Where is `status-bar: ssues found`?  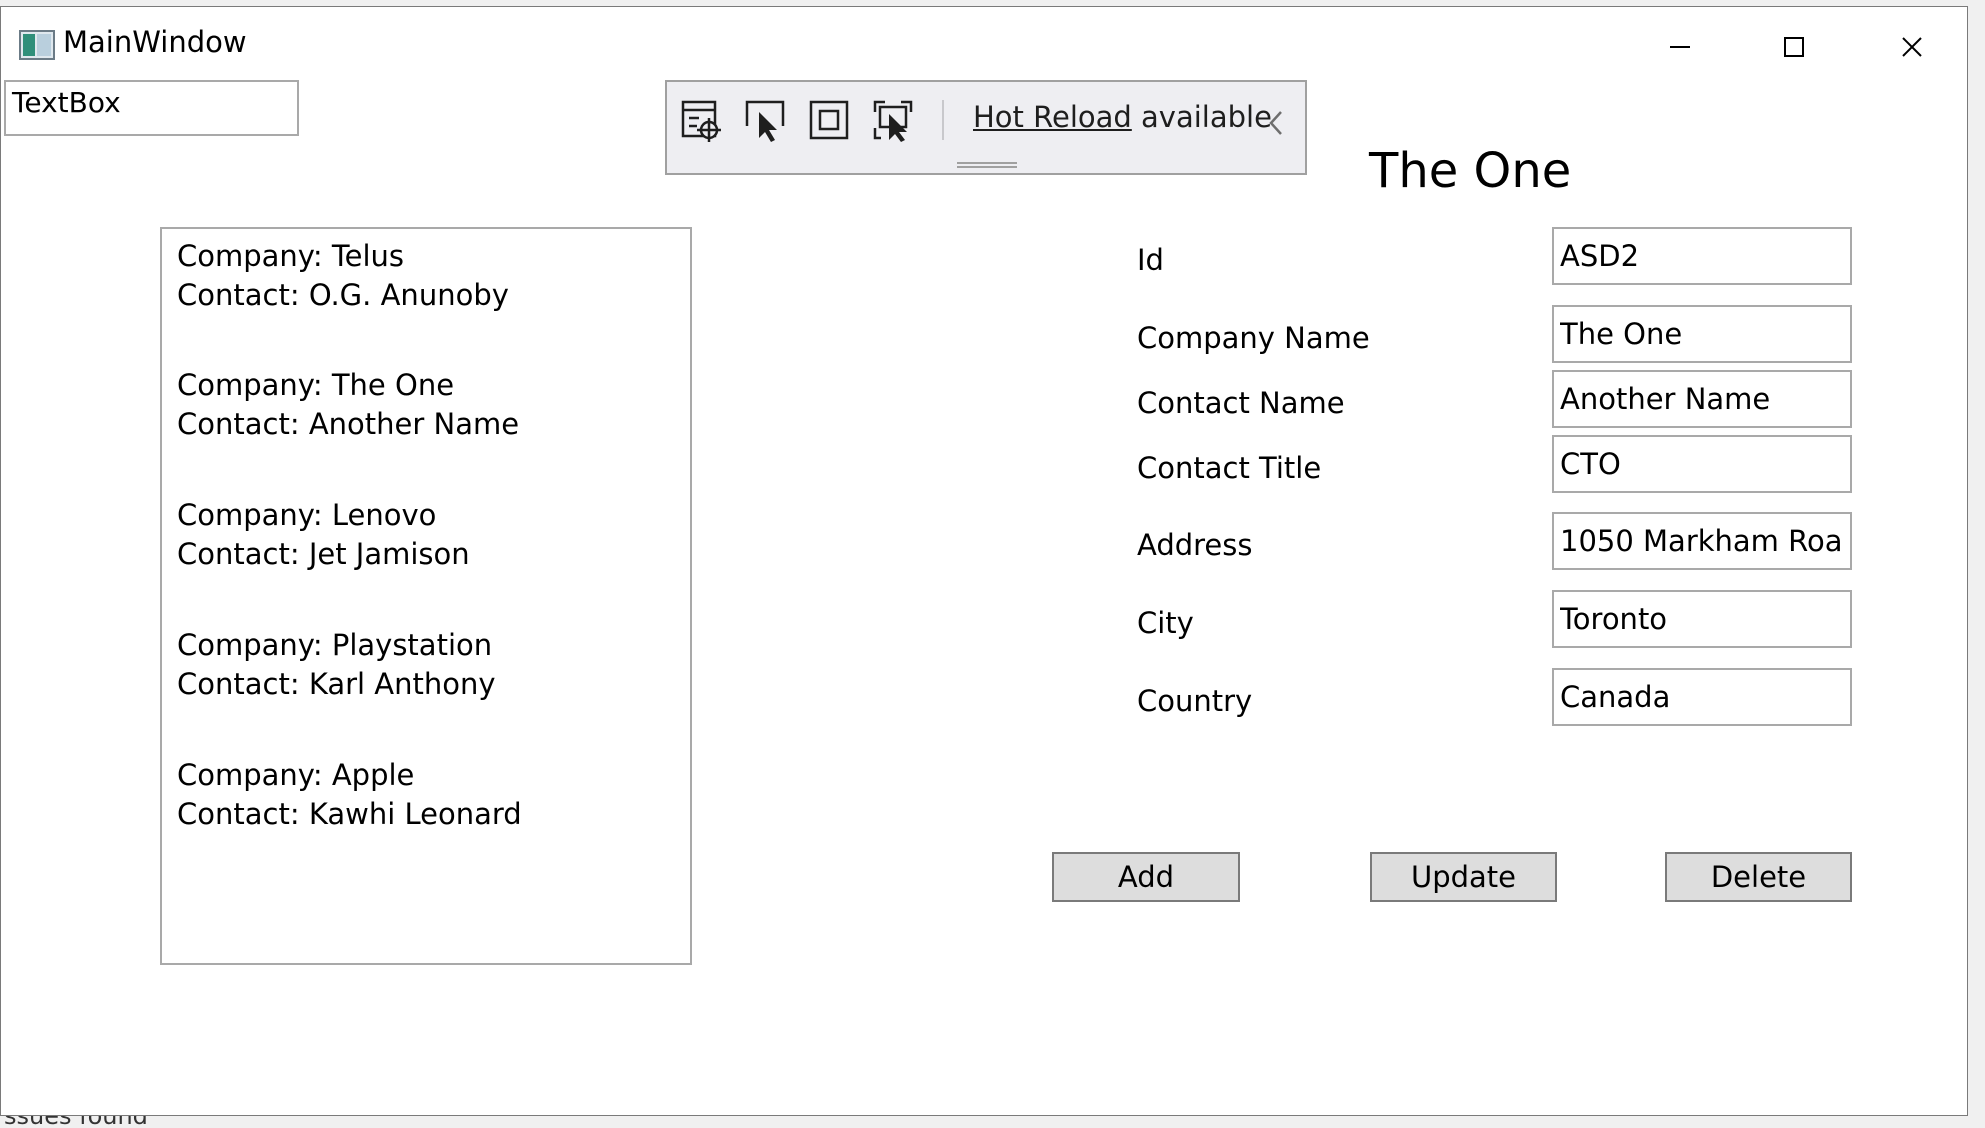 status-bar: ssues found is located at coordinates (992, 1122).